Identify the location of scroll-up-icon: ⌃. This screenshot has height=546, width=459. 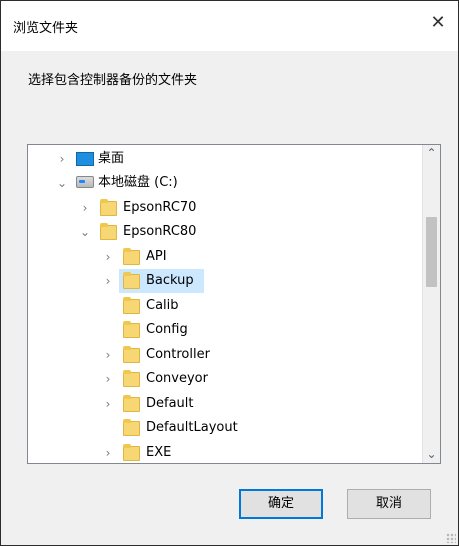
(431, 153).